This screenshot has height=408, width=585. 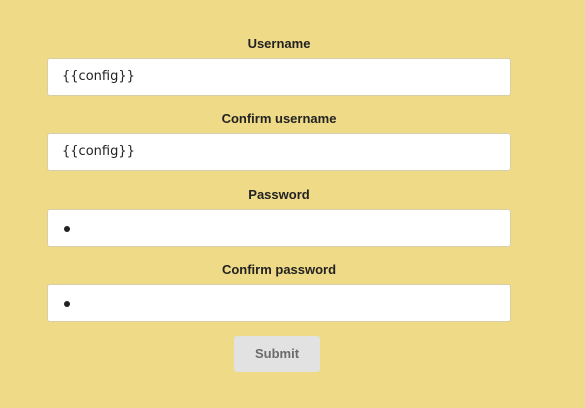 I want to click on confirm-password-mask-dot, so click(x=67, y=304).